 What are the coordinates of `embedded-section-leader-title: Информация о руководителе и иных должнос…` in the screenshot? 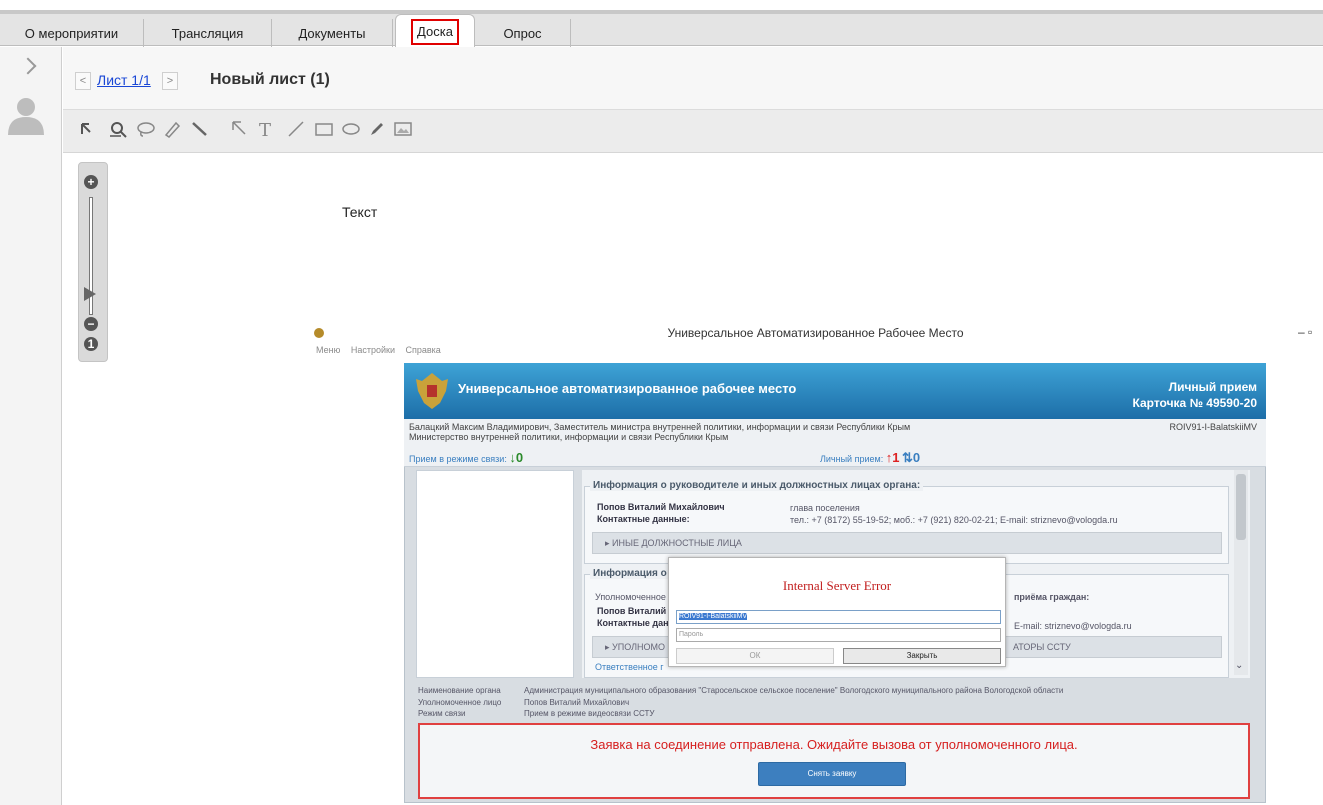 It's located at (757, 485).